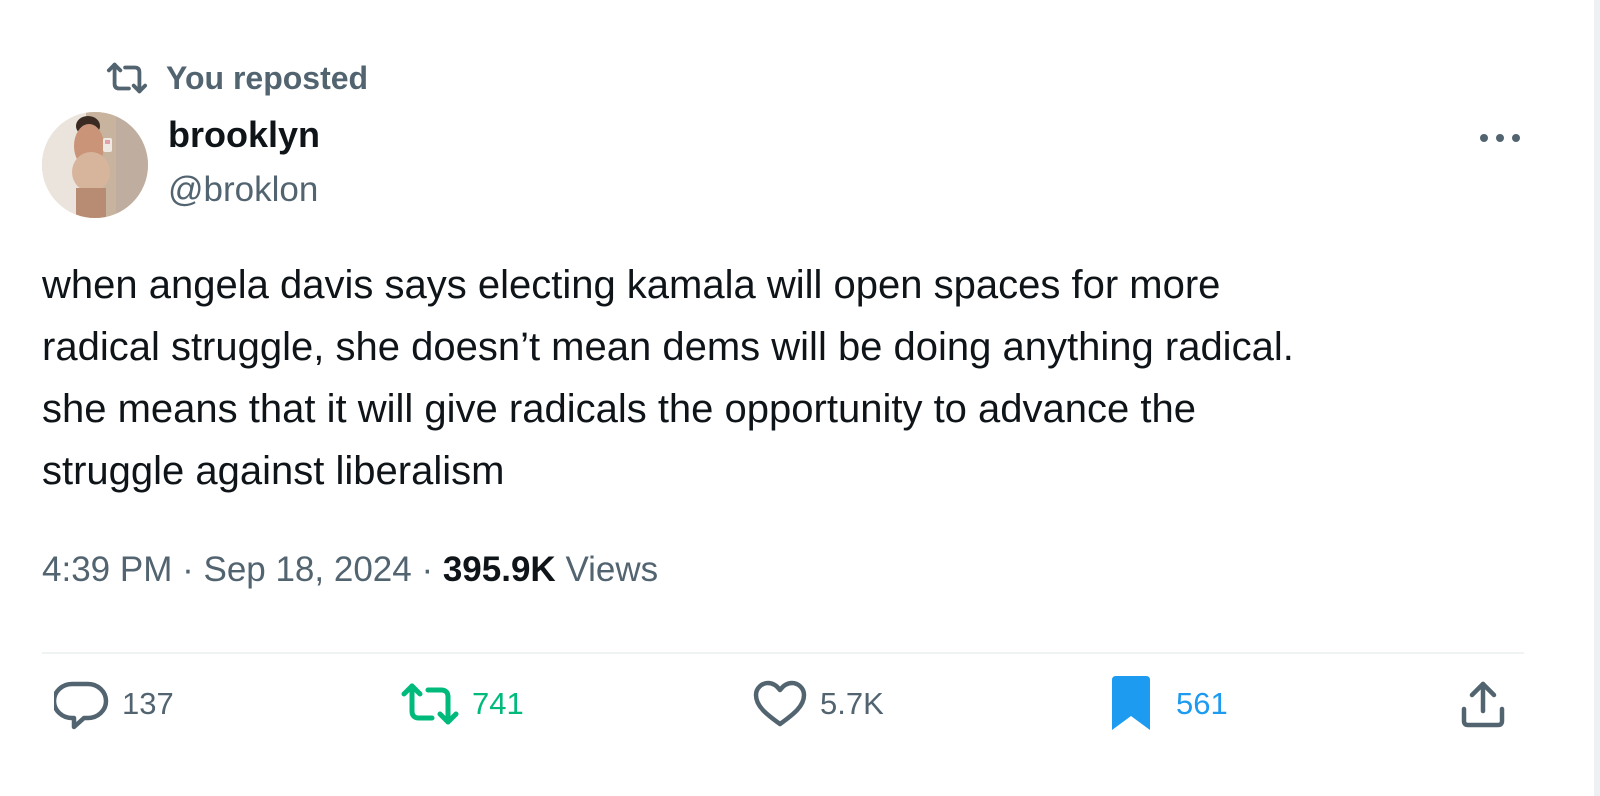  What do you see at coordinates (81, 705) in the screenshot?
I see `speech-bubble-icon` at bounding box center [81, 705].